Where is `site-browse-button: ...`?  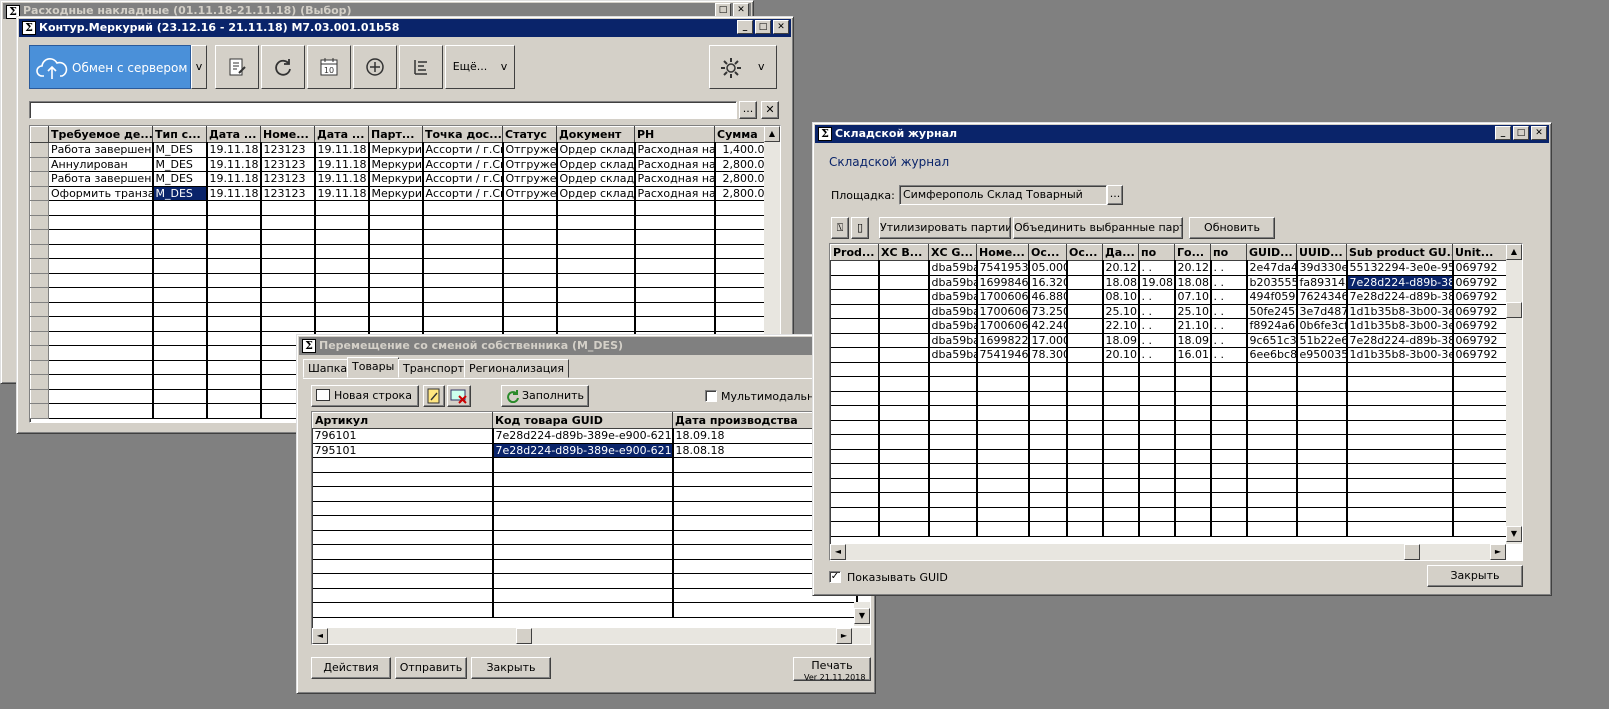 site-browse-button: ... is located at coordinates (1115, 195).